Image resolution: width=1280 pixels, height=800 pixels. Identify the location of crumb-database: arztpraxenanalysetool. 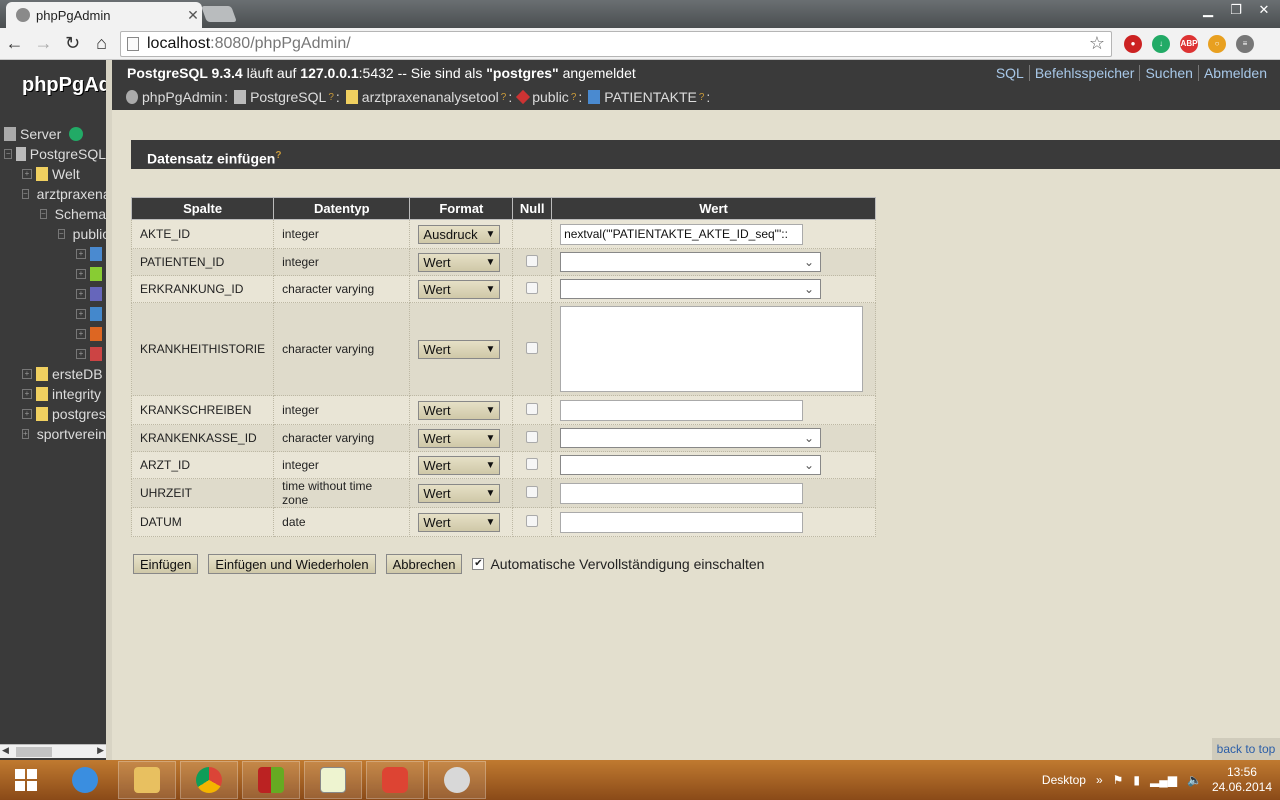
(430, 97).